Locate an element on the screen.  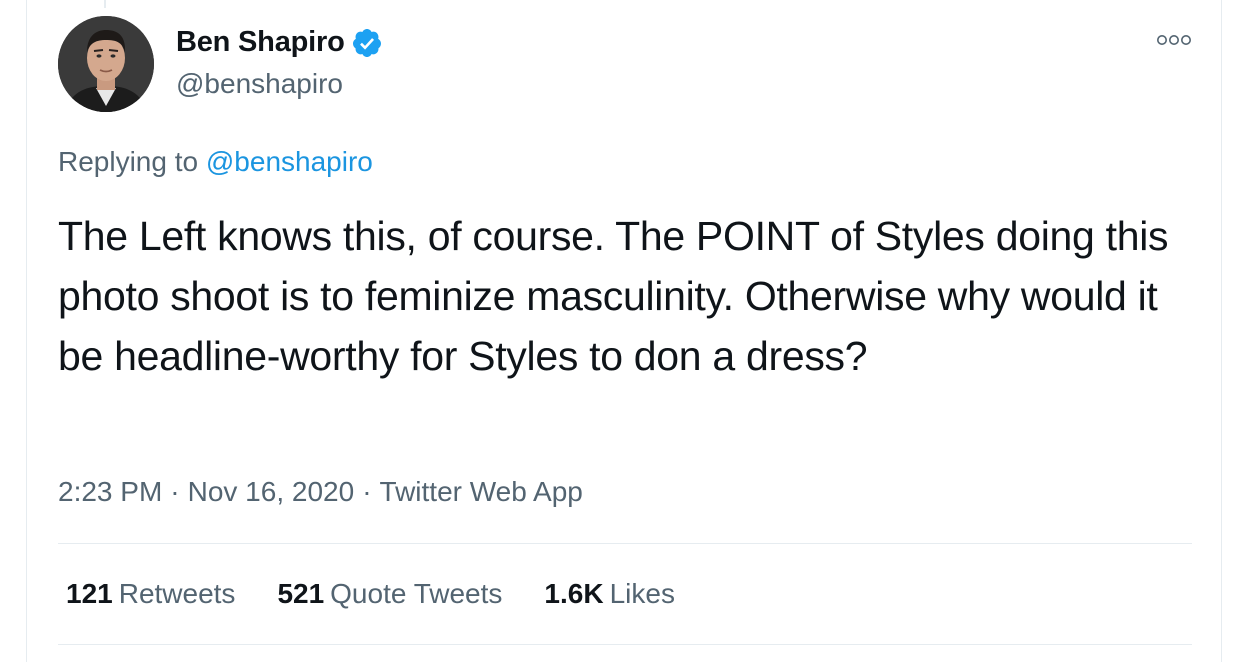
tweet-metadata: 2:23 PM · Nov 16, 2020 · Twitter Web App is located at coordinates (320, 492).